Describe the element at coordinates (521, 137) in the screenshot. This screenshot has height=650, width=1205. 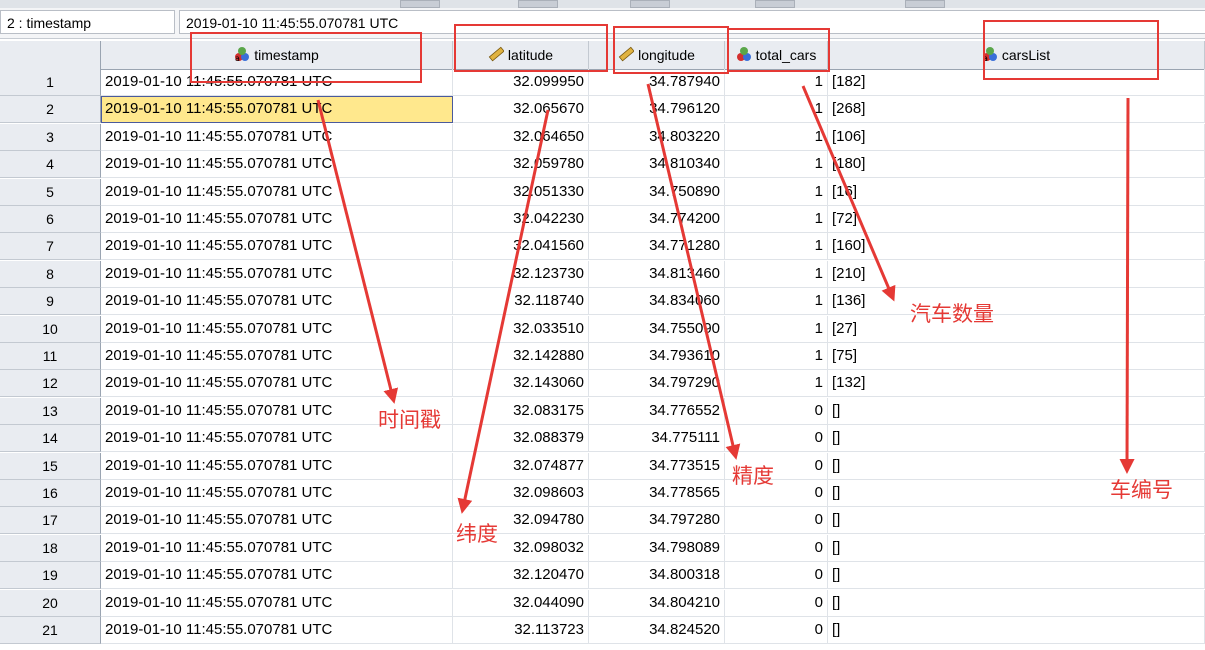
I see `cell-latitude: 32.064650` at that location.